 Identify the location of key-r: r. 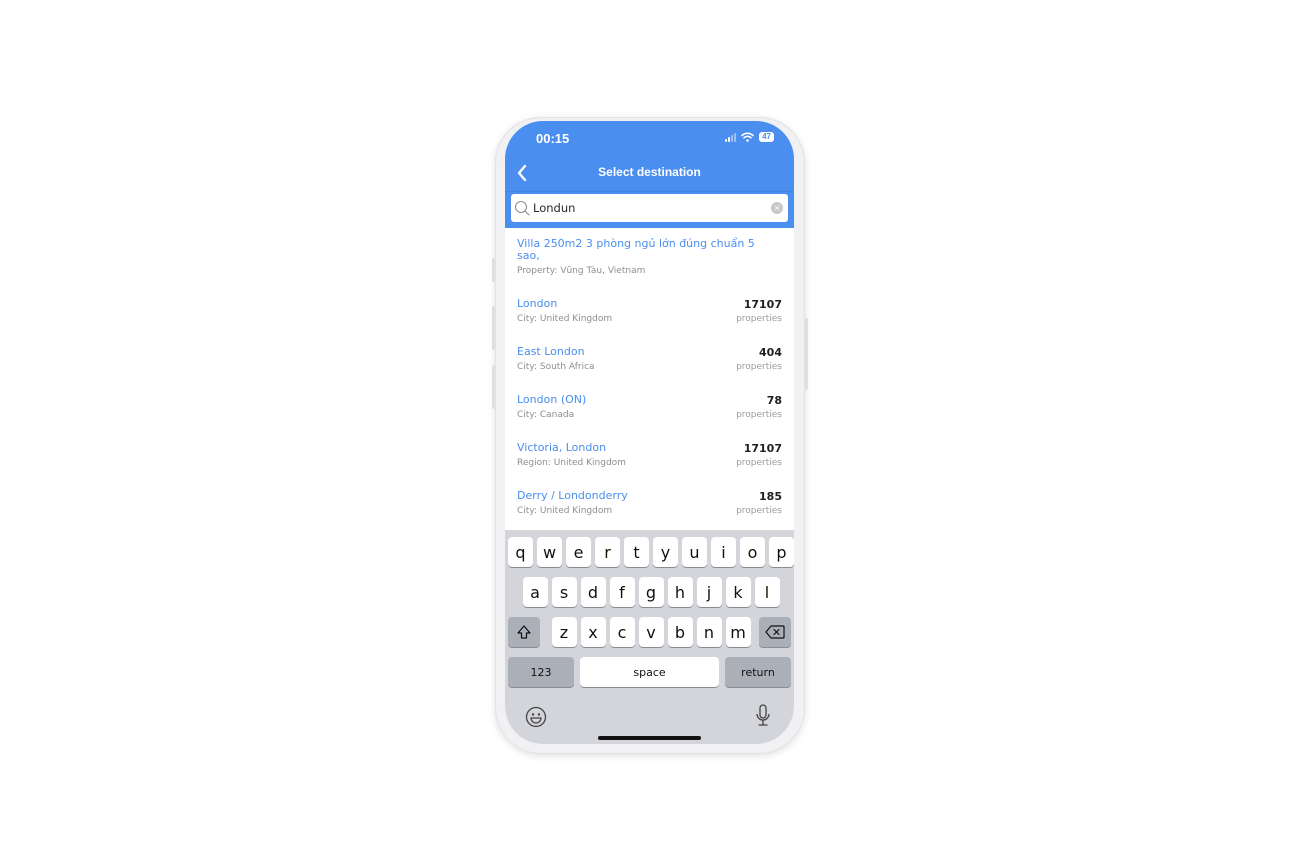
(607, 552).